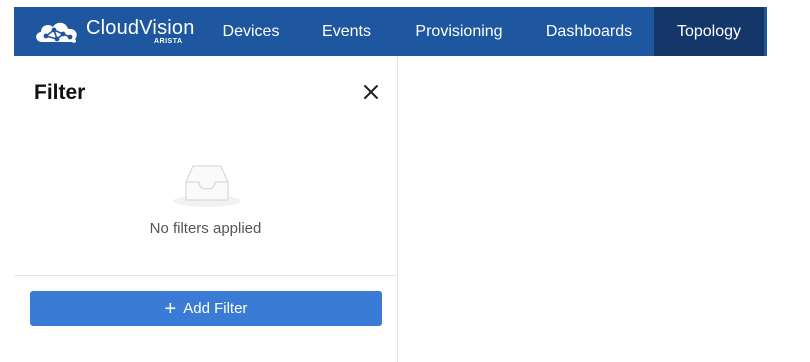 The height and width of the screenshot is (362, 810). What do you see at coordinates (371, 92) in the screenshot?
I see `close-icon` at bounding box center [371, 92].